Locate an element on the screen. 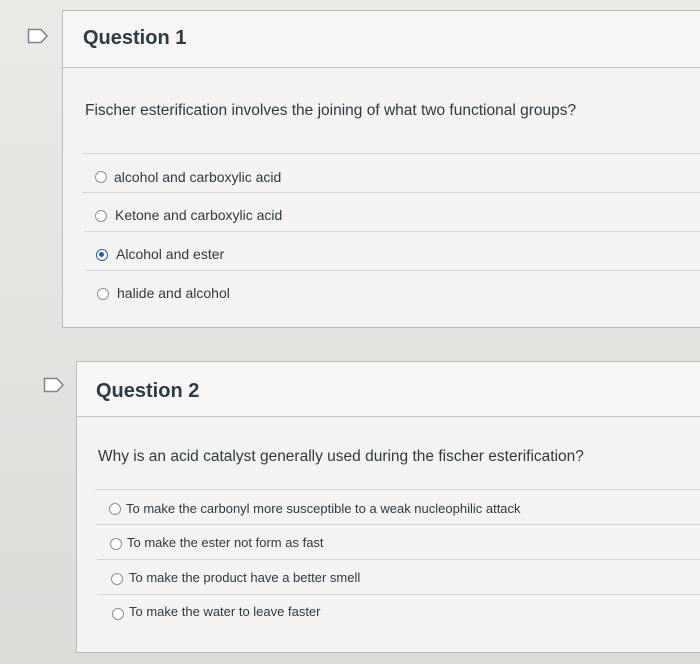 The height and width of the screenshot is (664, 700). question-2-header: Question 2 is located at coordinates (388, 389).